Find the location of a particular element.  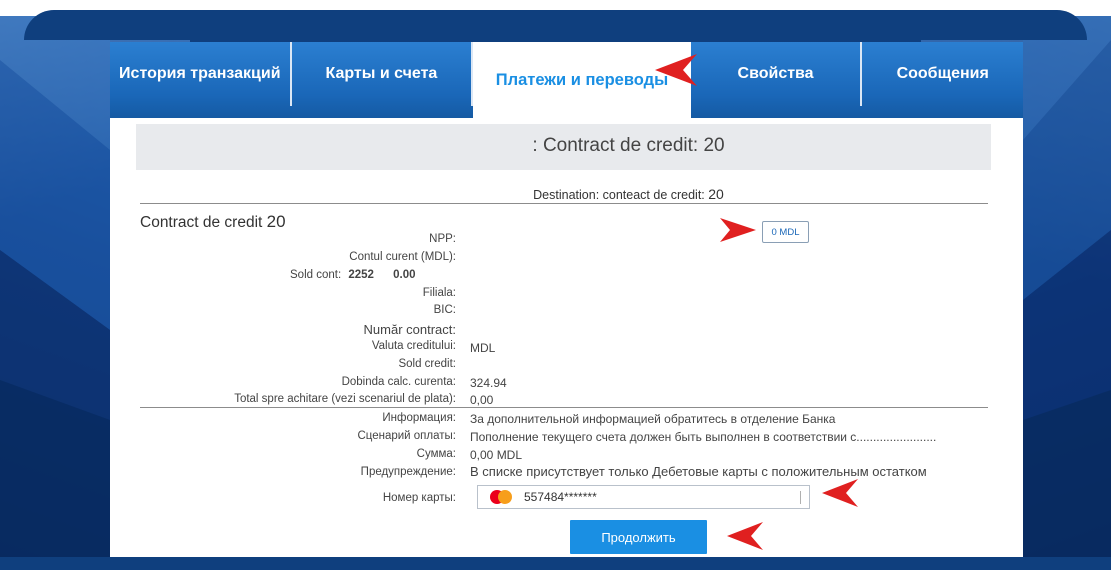

mastercard-icon is located at coordinates (502, 497).